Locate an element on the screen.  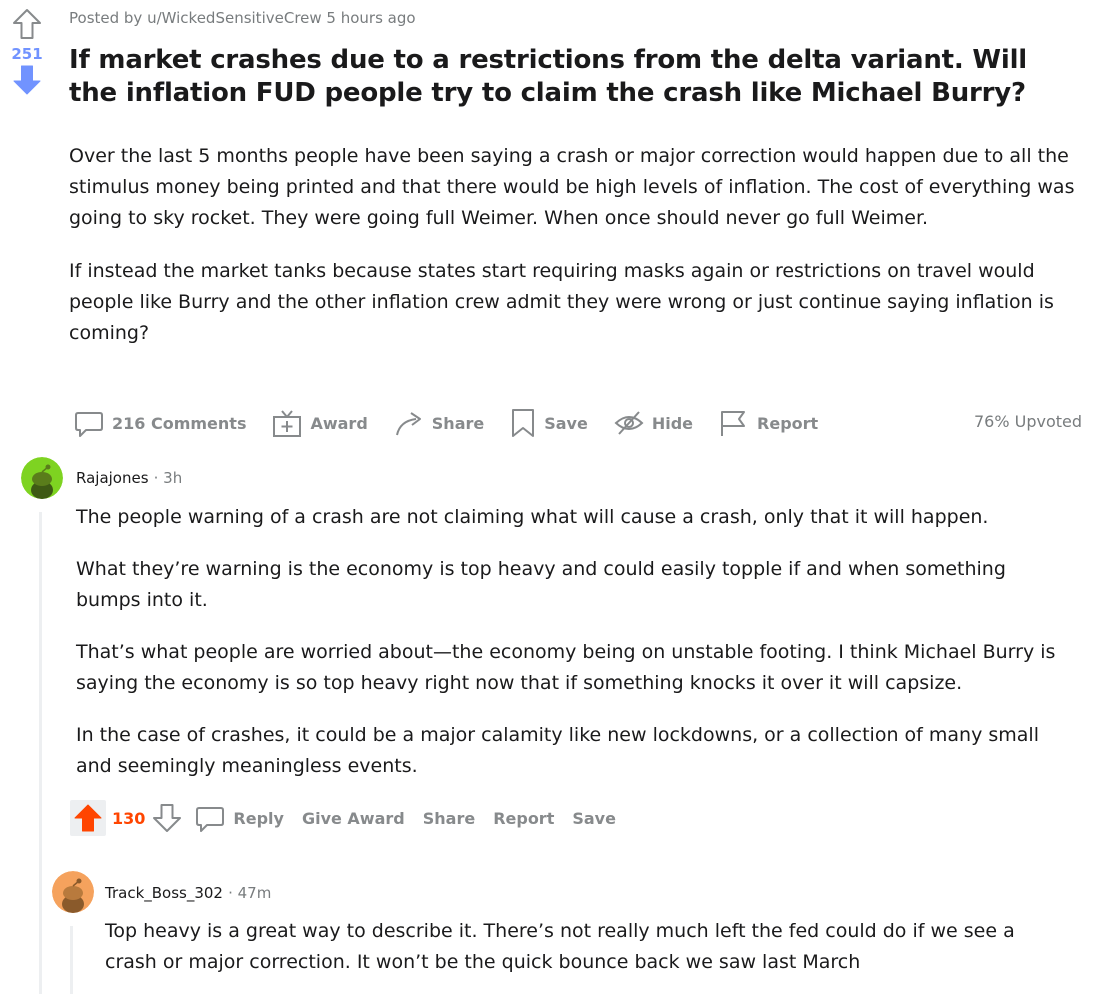
comment-upvote-button is located at coordinates (88, 818).